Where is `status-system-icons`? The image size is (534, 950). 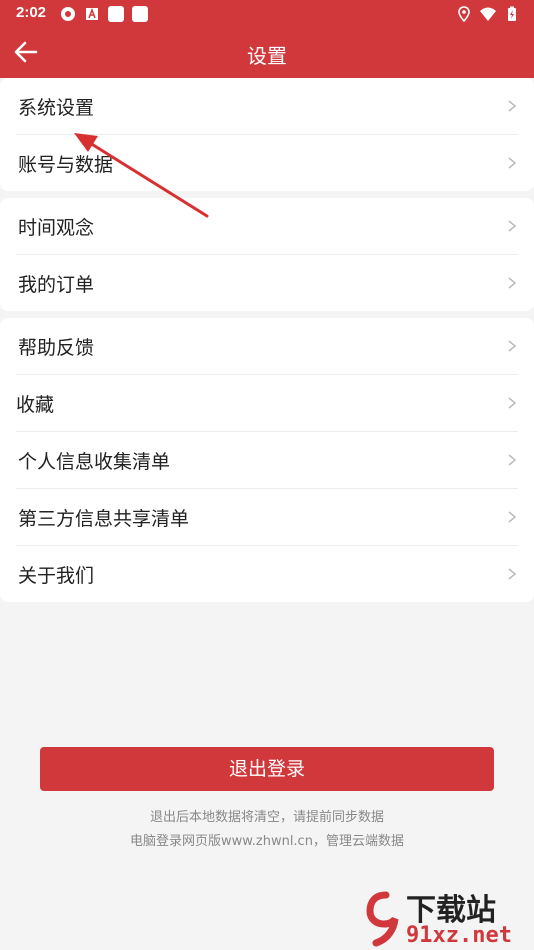
status-system-icons is located at coordinates (488, 14).